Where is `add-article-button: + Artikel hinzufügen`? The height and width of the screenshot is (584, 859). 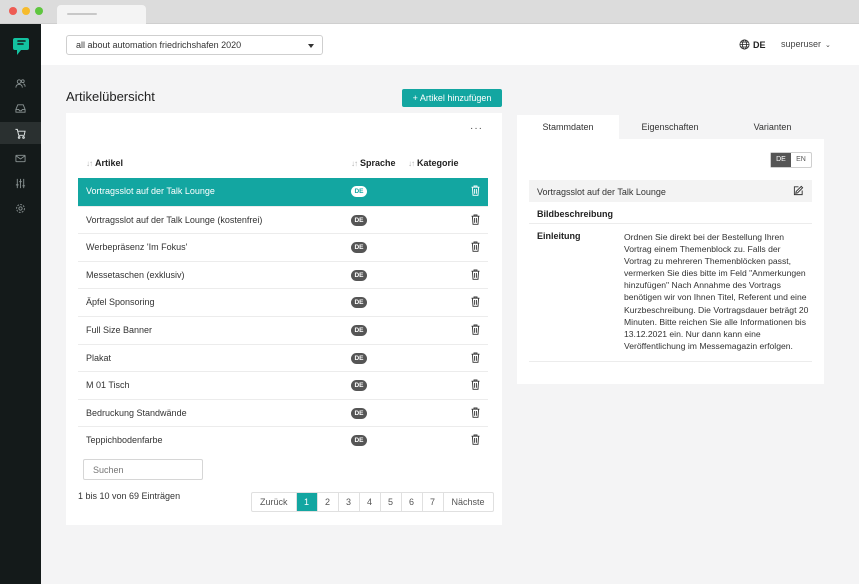 add-article-button: + Artikel hinzufügen is located at coordinates (452, 98).